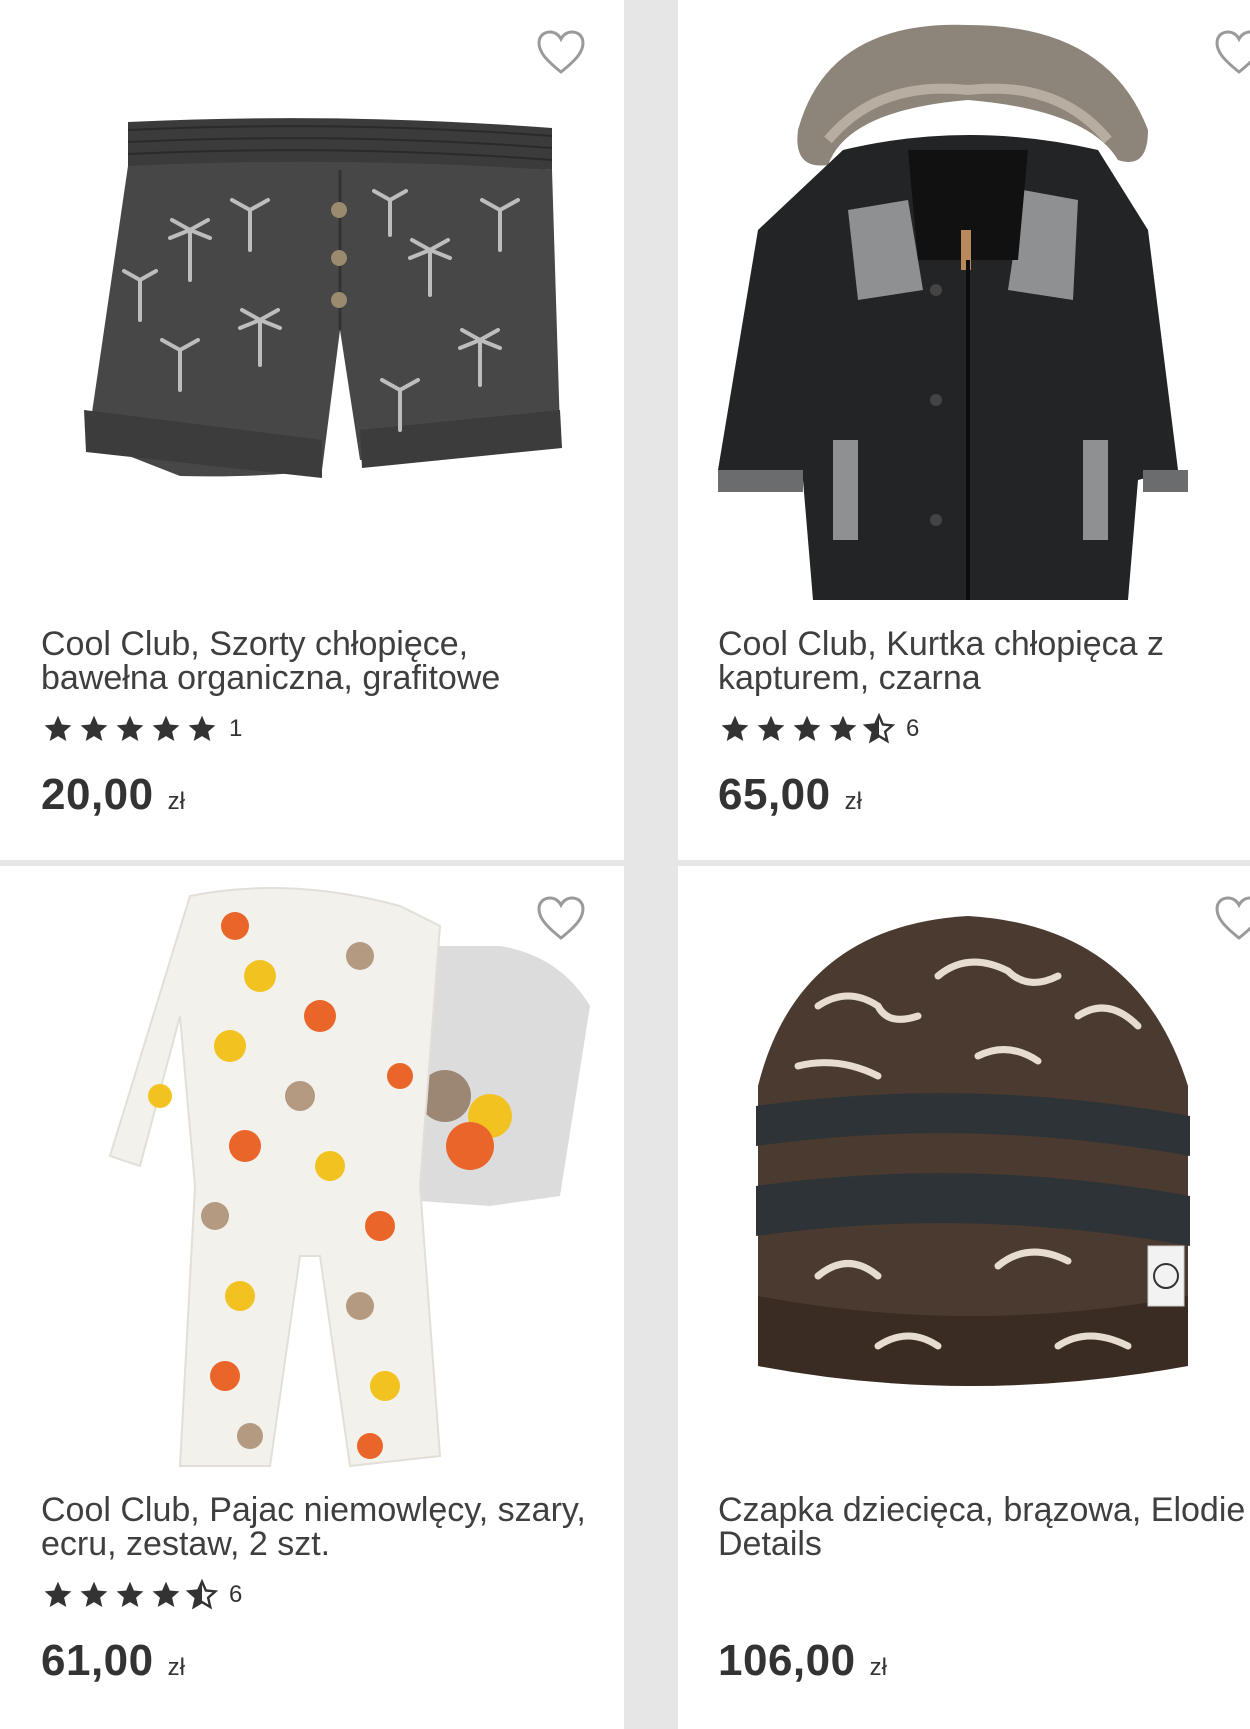  I want to click on price-value: 61,00, so click(97, 1660).